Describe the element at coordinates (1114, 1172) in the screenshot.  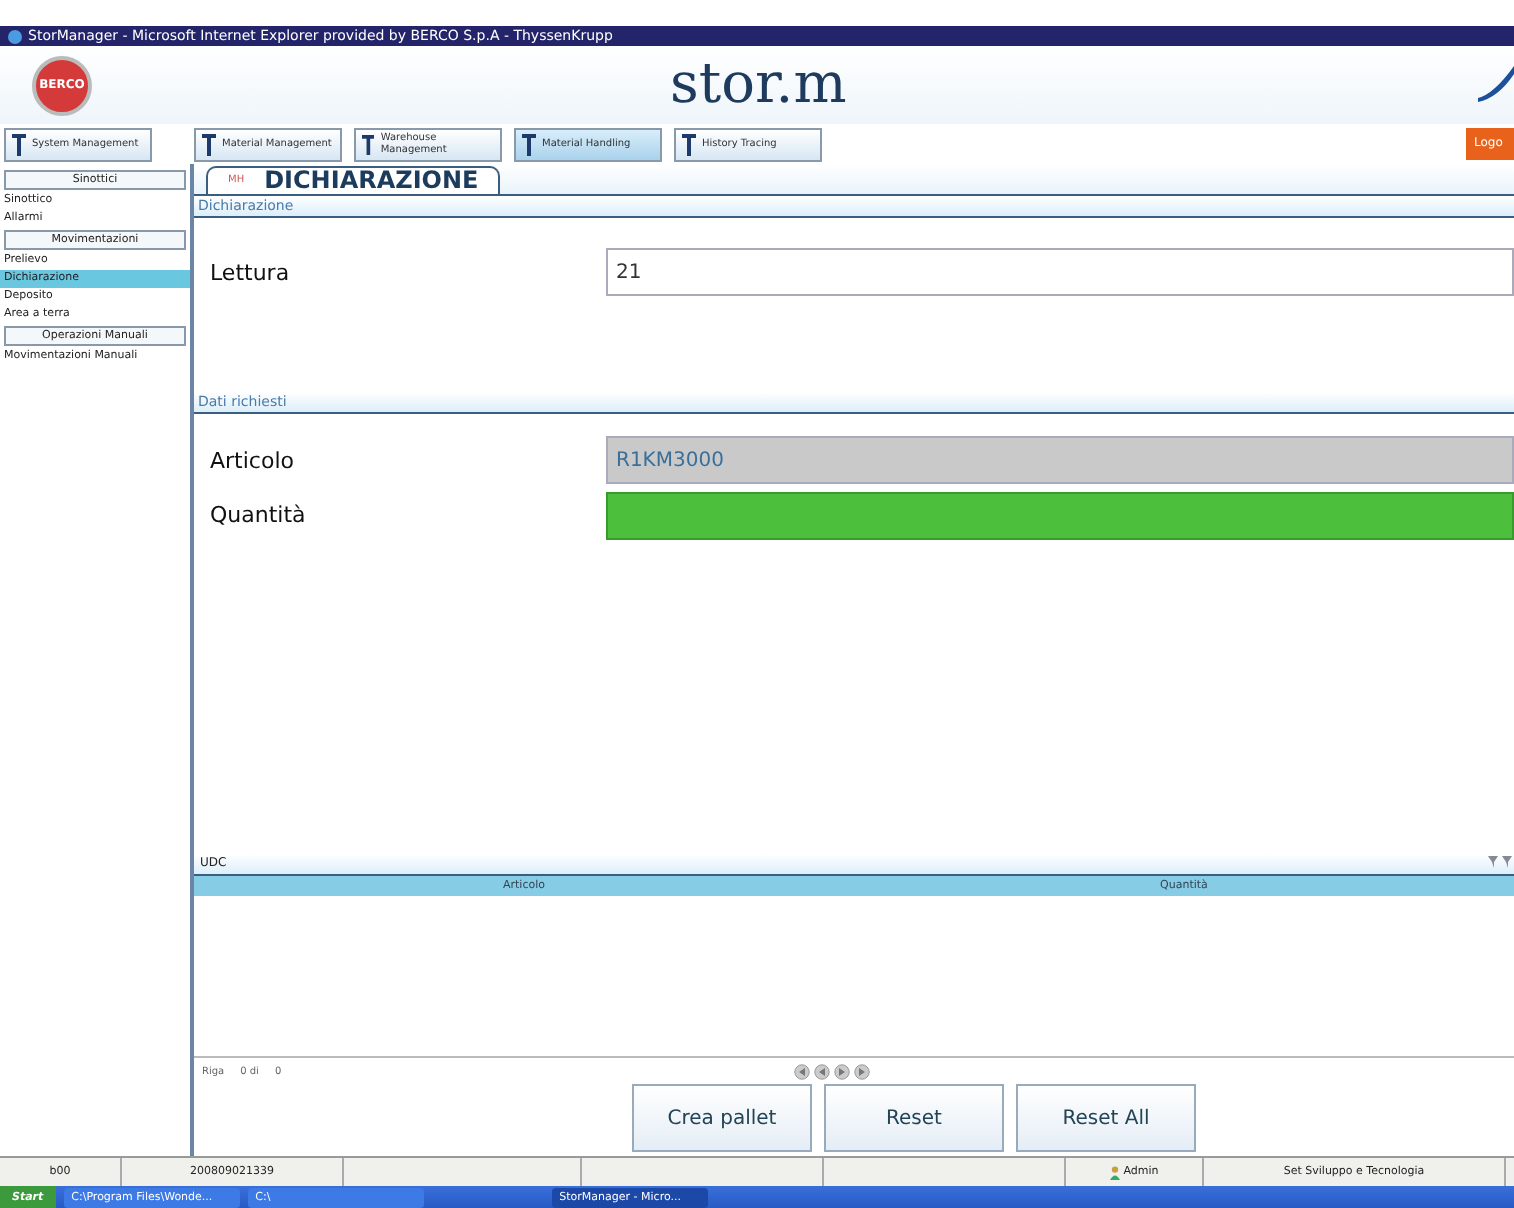
I see `user-icon` at that location.